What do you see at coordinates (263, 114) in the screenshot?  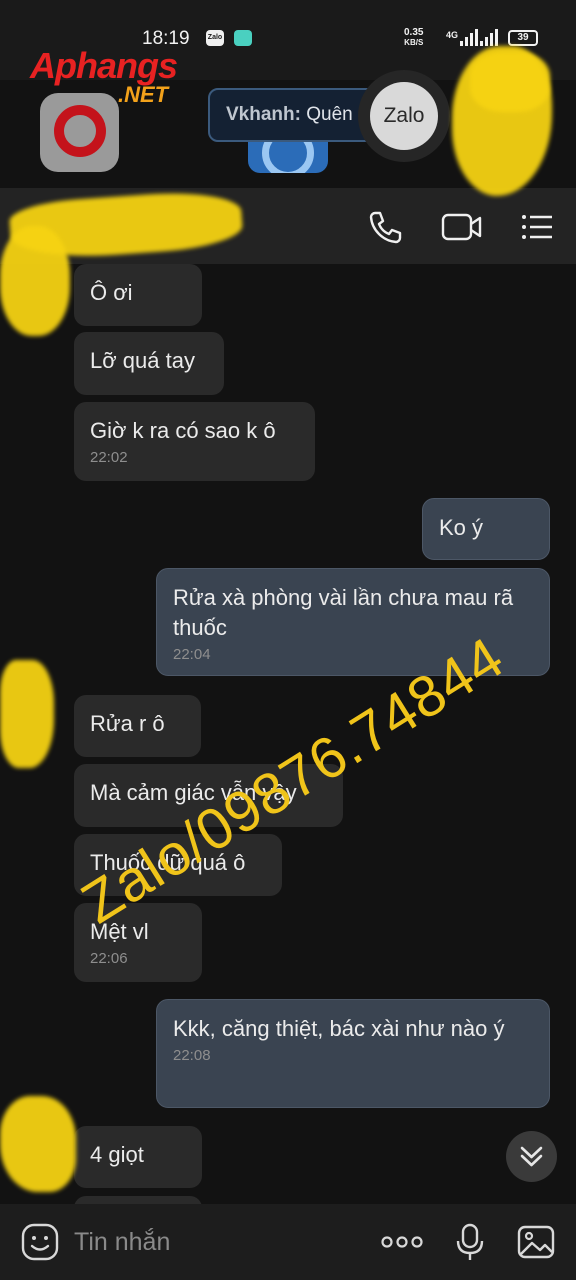 I see `notification-sender: Vkhanh:` at bounding box center [263, 114].